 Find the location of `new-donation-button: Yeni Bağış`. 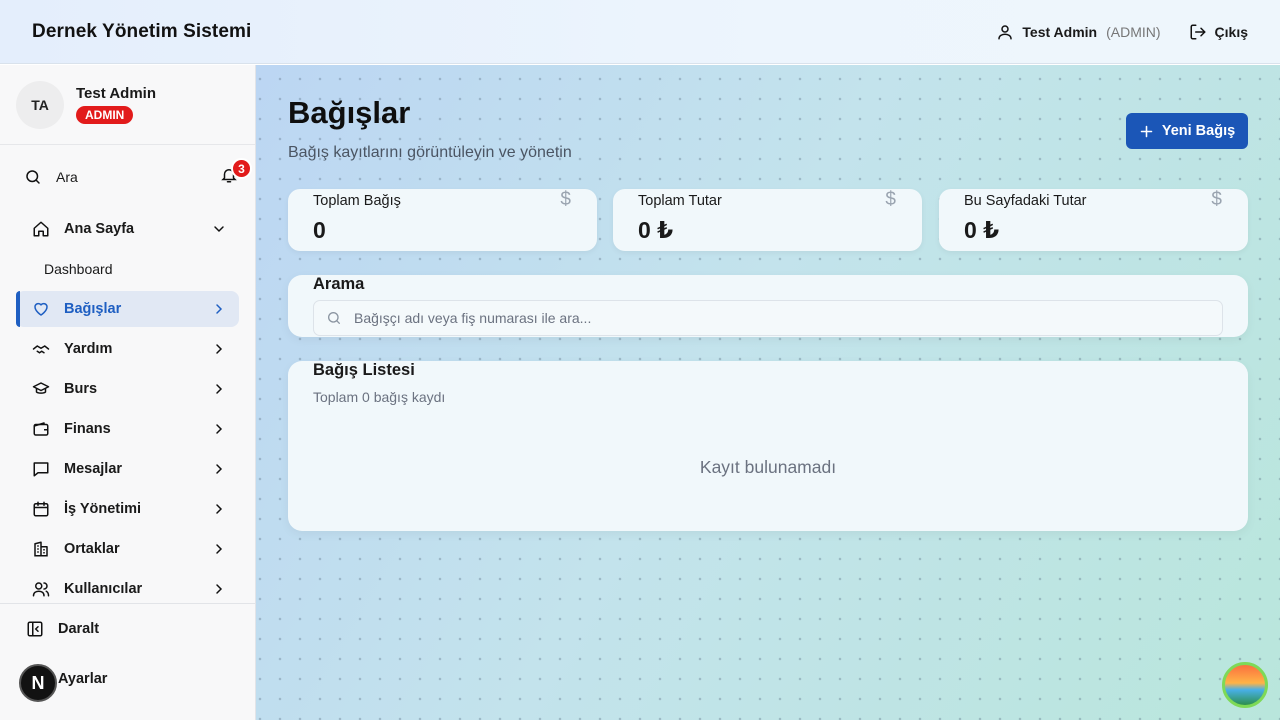

new-donation-button: Yeni Bağış is located at coordinates (1187, 131).